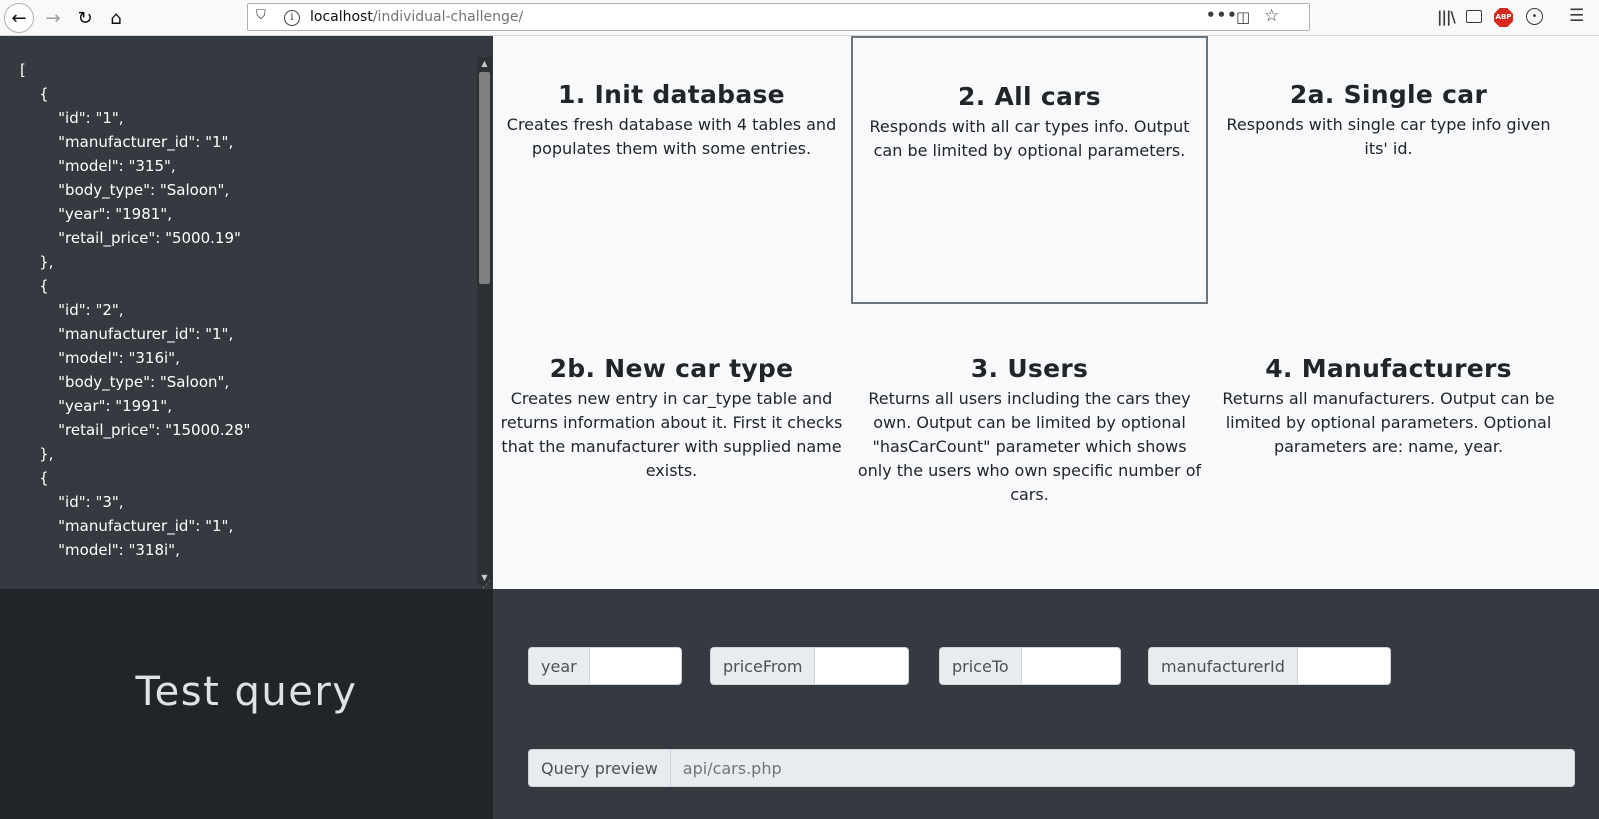 The height and width of the screenshot is (819, 1599). I want to click on price-to-input, so click(1070, 666).